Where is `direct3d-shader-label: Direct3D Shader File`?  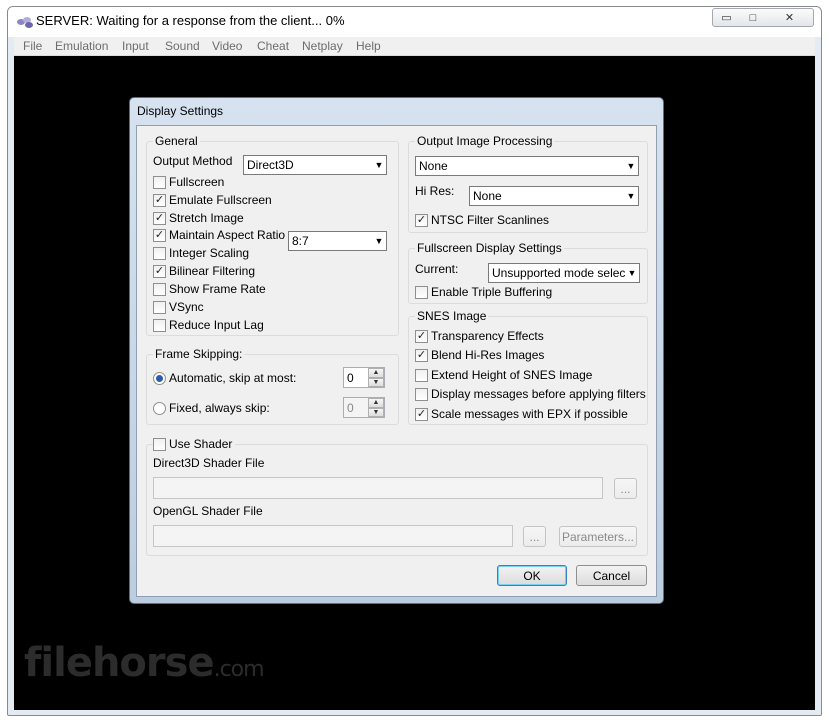
direct3d-shader-label: Direct3D Shader File is located at coordinates (209, 463).